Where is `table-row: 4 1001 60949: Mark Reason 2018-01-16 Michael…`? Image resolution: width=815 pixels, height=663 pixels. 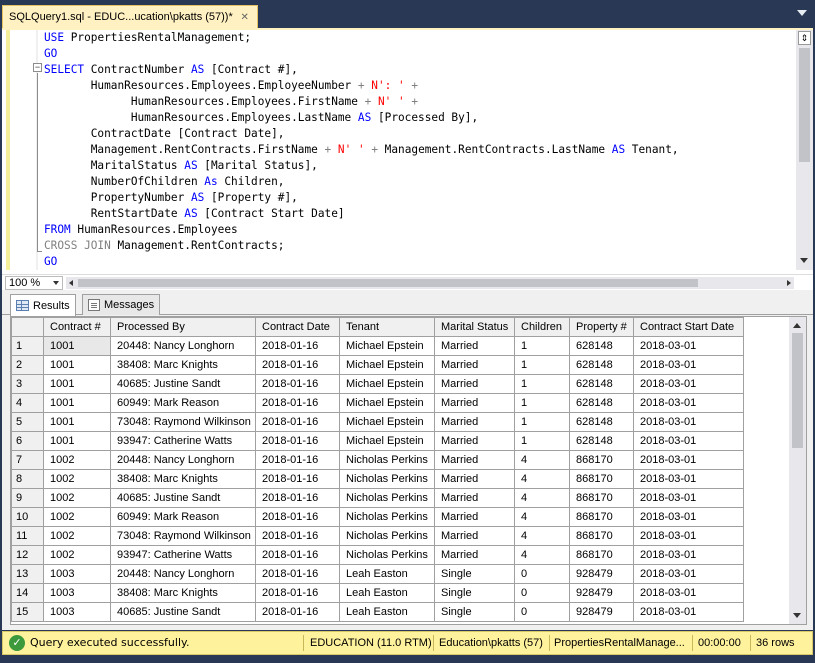
table-row: 4 1001 60949: Mark Reason 2018-01-16 Michael… is located at coordinates (377, 403).